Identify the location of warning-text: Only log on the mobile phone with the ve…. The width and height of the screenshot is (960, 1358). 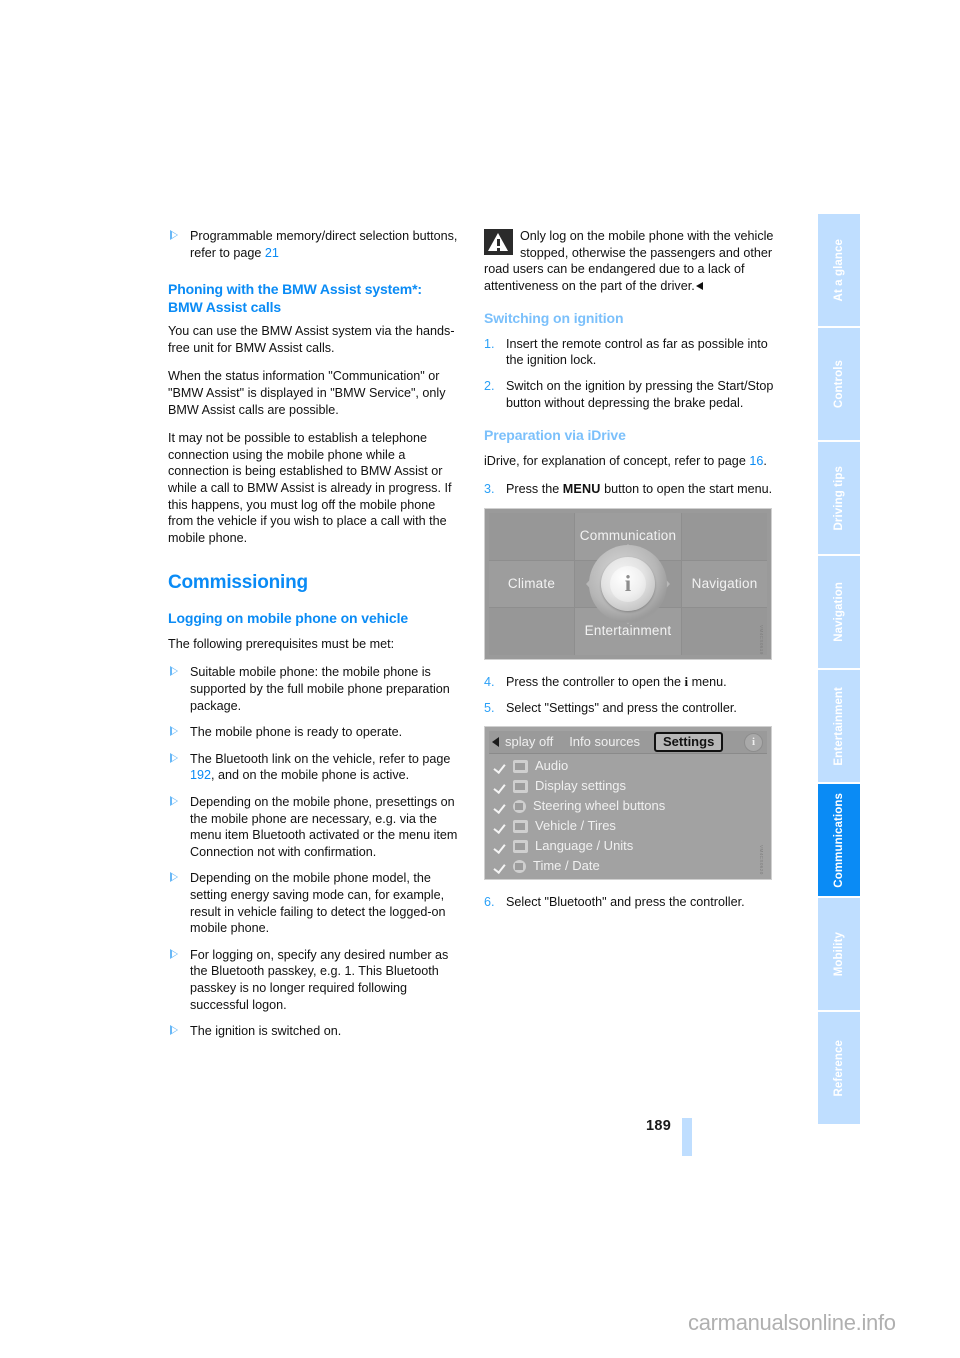
(629, 261).